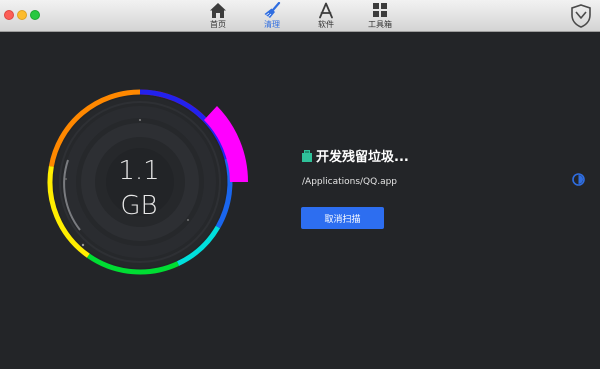  I want to click on shield-icon, so click(581, 16).